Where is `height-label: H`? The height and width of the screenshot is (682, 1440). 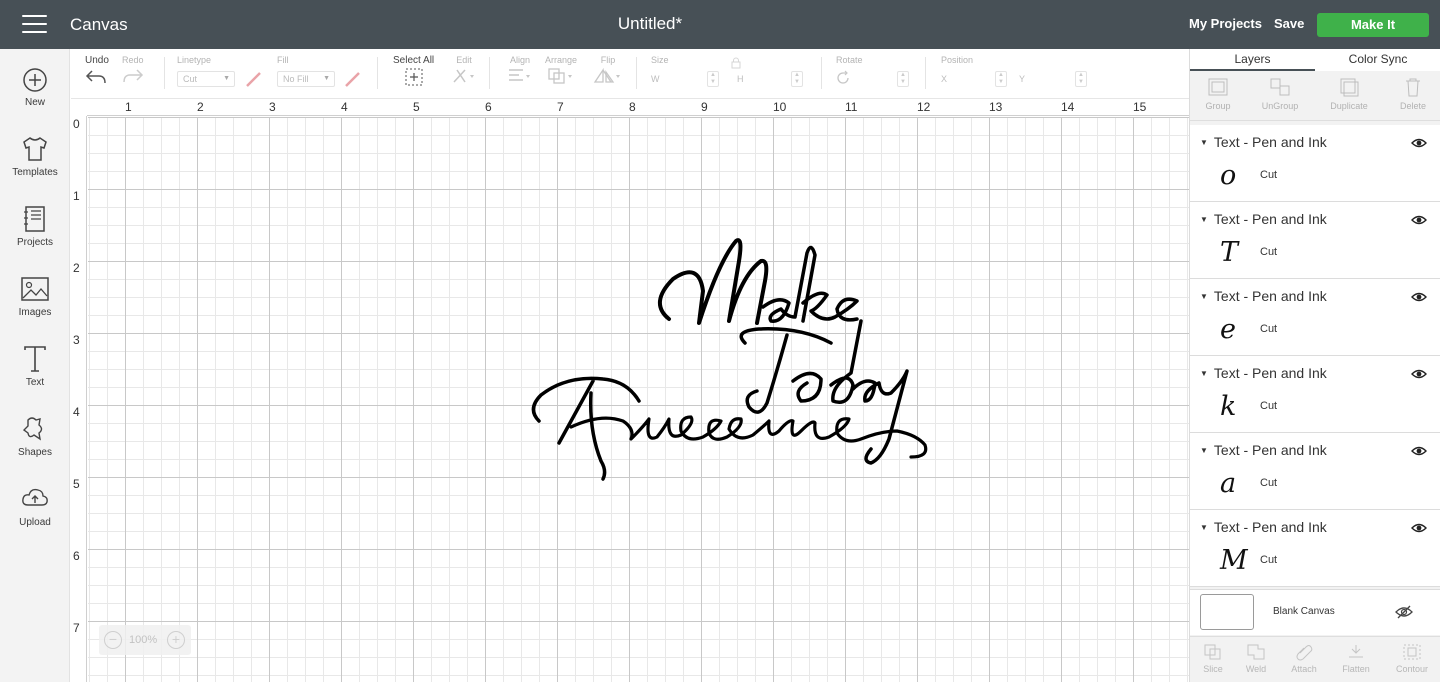 height-label: H is located at coordinates (740, 79).